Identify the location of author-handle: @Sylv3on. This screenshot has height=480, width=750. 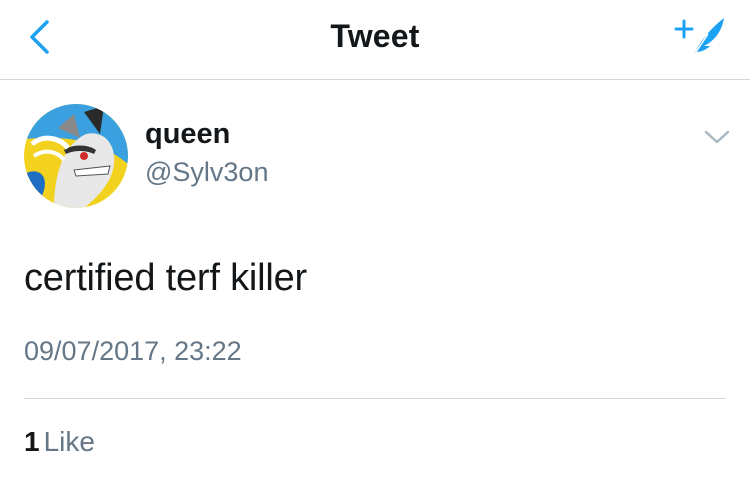
(206, 172).